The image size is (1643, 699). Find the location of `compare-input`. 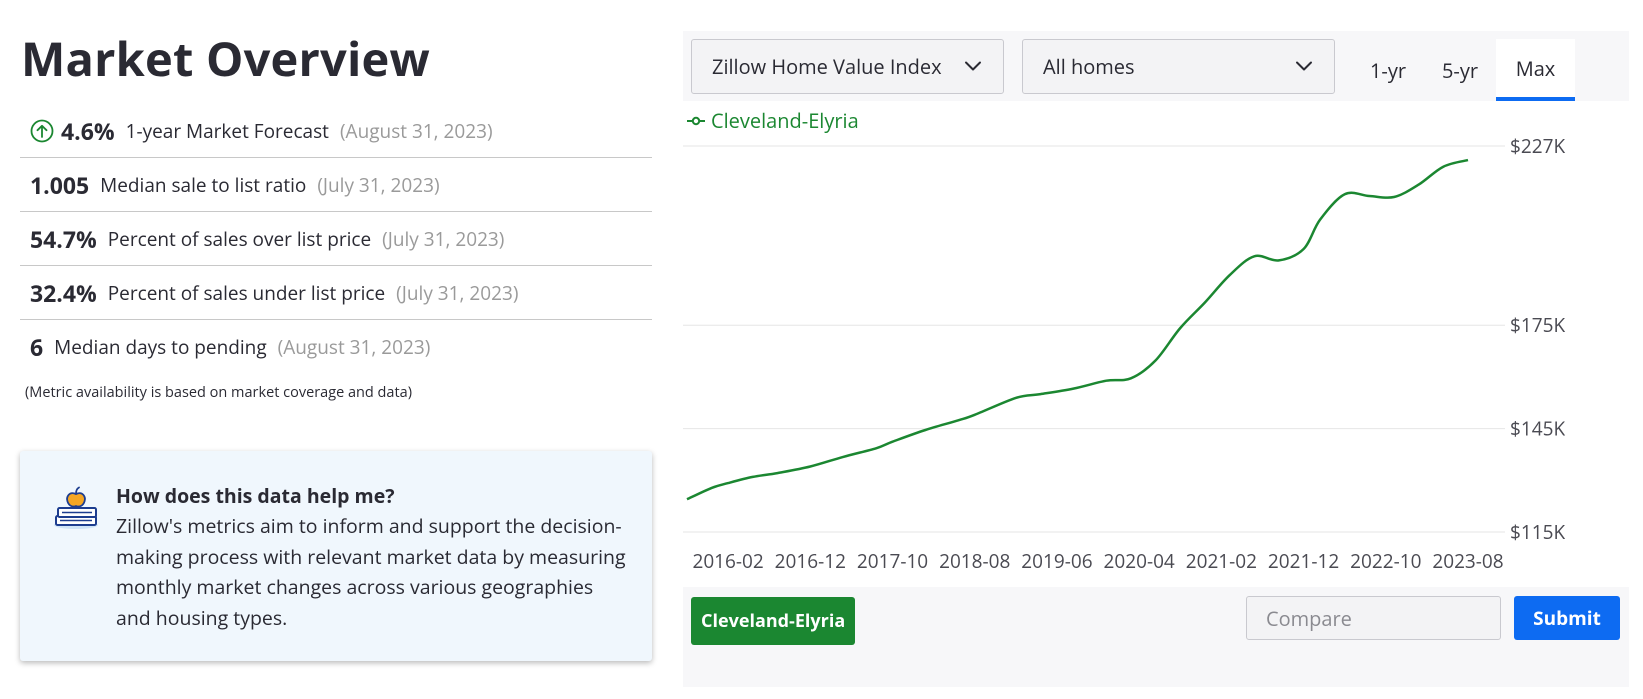

compare-input is located at coordinates (1373, 618).